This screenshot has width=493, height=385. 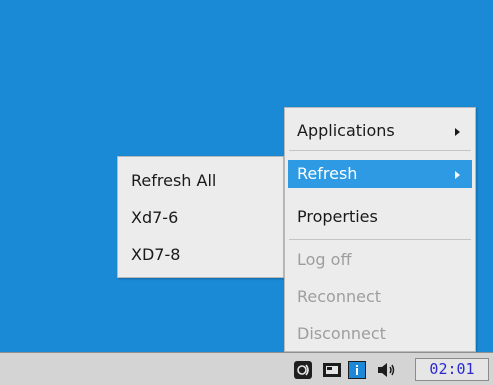 I want to click on receiver-icon, so click(x=303, y=370).